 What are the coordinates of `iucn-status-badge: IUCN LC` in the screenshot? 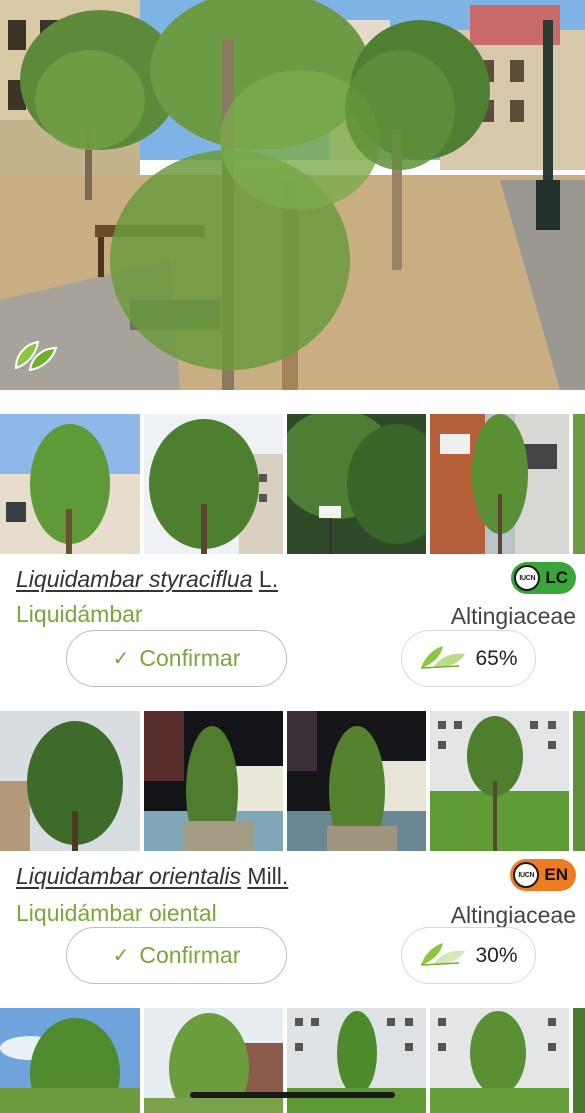 It's located at (543, 578).